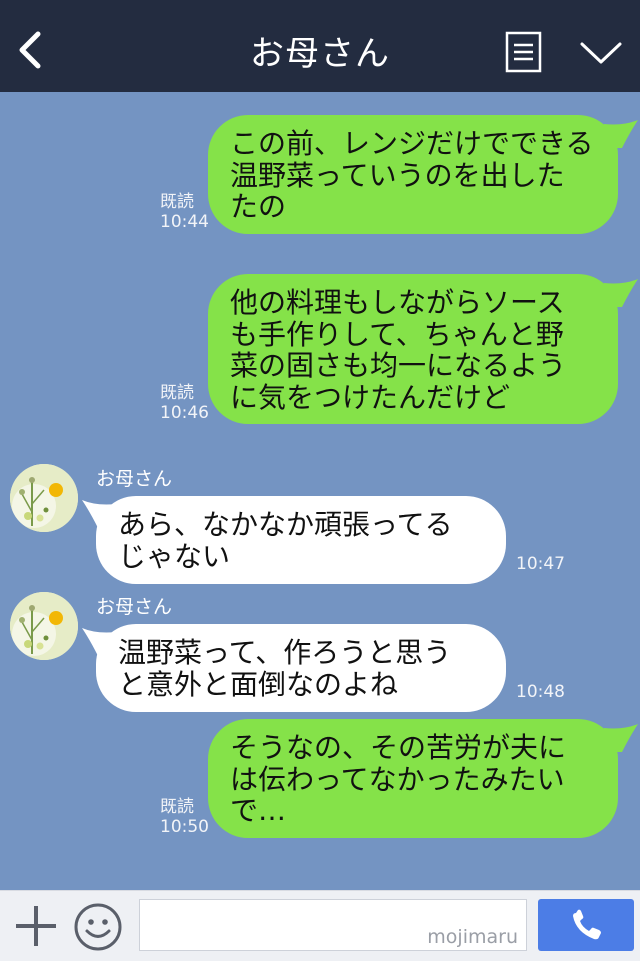 This screenshot has height=961, width=640. I want to click on message-line: 菜の固さも均一になるよう, so click(398, 365).